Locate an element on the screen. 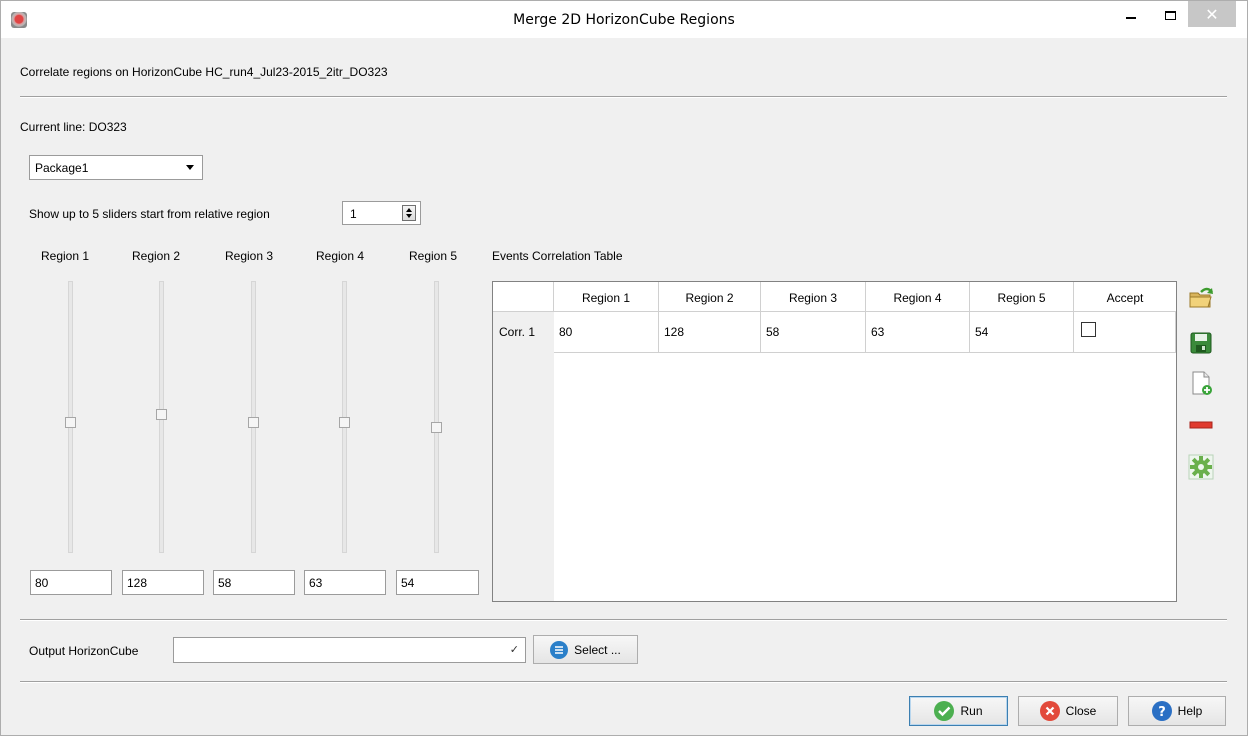 This screenshot has height=736, width=1248. region-1-label: Region 1 is located at coordinates (65, 256).